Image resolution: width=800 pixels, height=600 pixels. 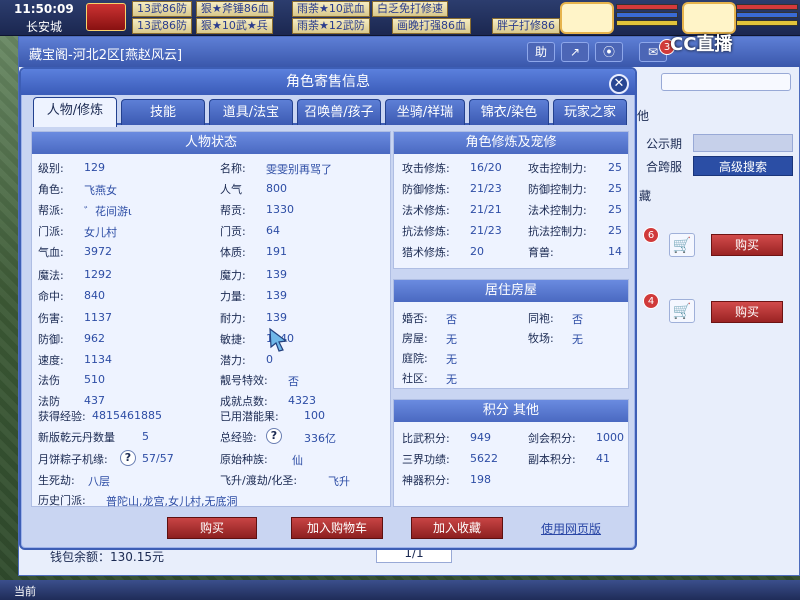 What do you see at coordinates (477, 251) in the screenshot?
I see `row-value: 20` at bounding box center [477, 251].